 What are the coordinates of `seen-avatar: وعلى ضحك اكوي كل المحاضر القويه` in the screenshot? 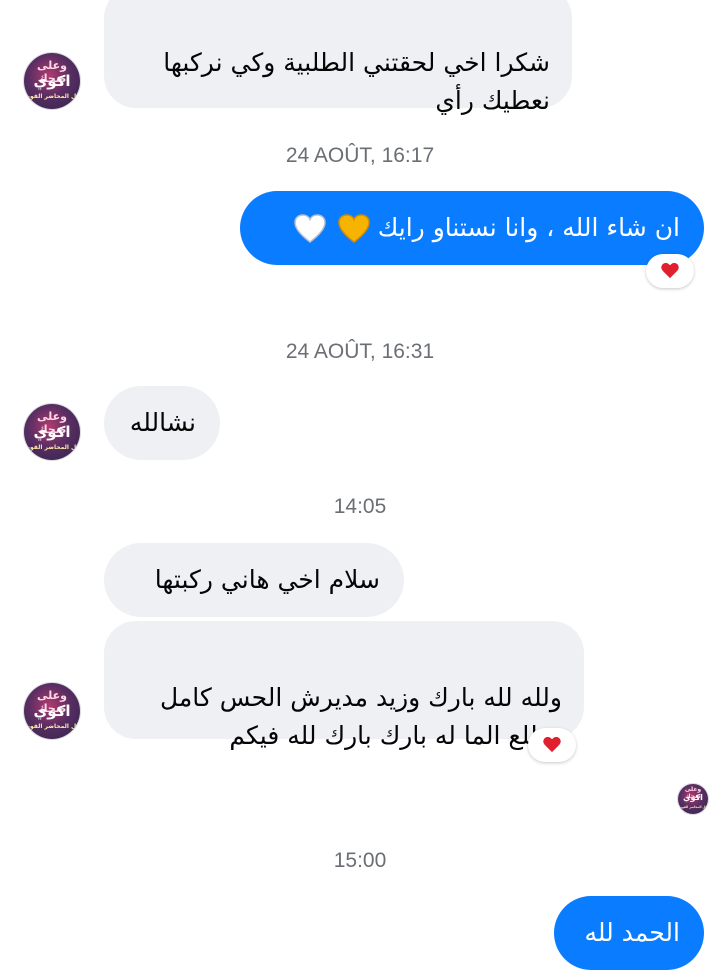 It's located at (693, 799).